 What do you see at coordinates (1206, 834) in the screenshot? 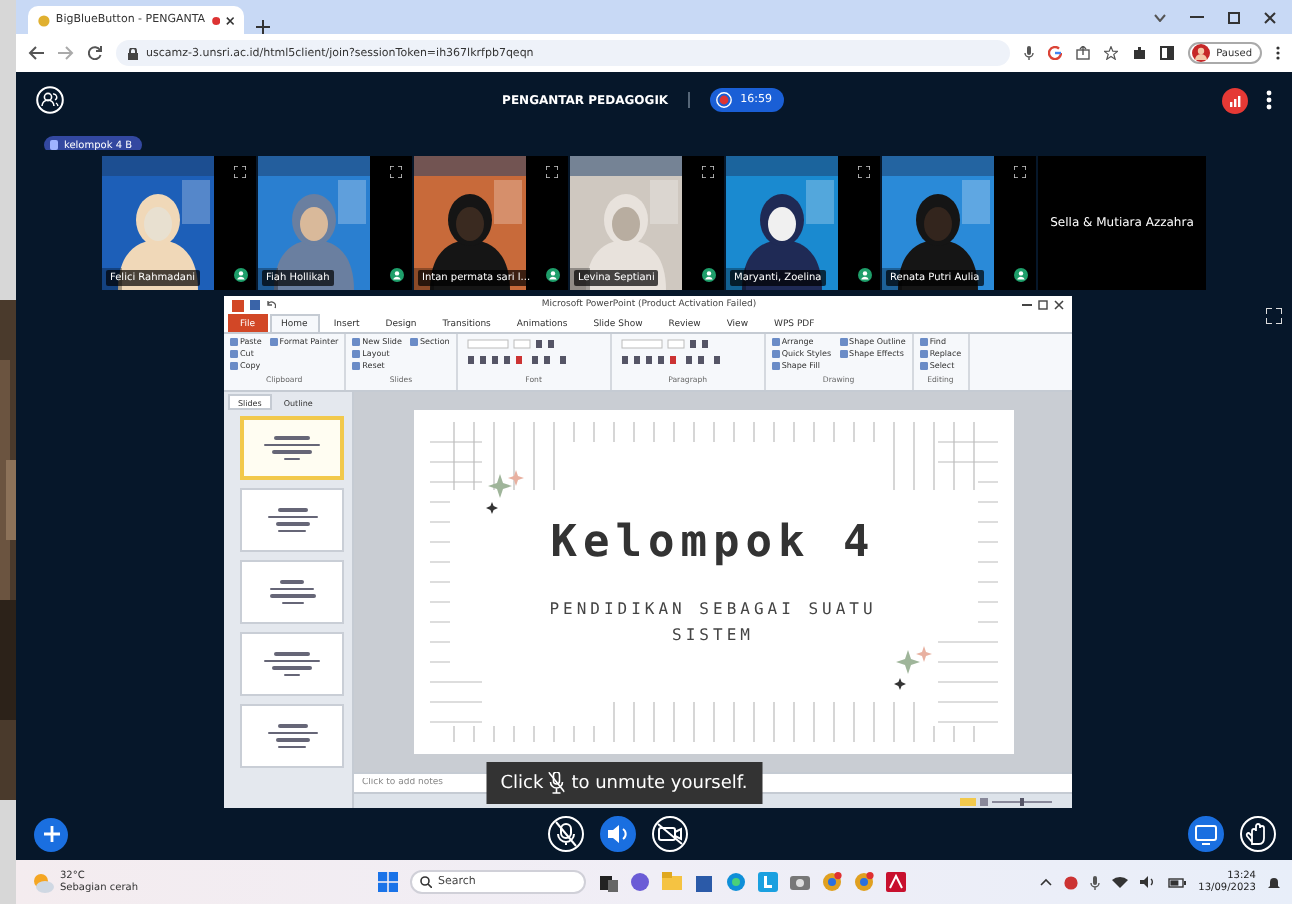
I see `screenshare-button` at bounding box center [1206, 834].